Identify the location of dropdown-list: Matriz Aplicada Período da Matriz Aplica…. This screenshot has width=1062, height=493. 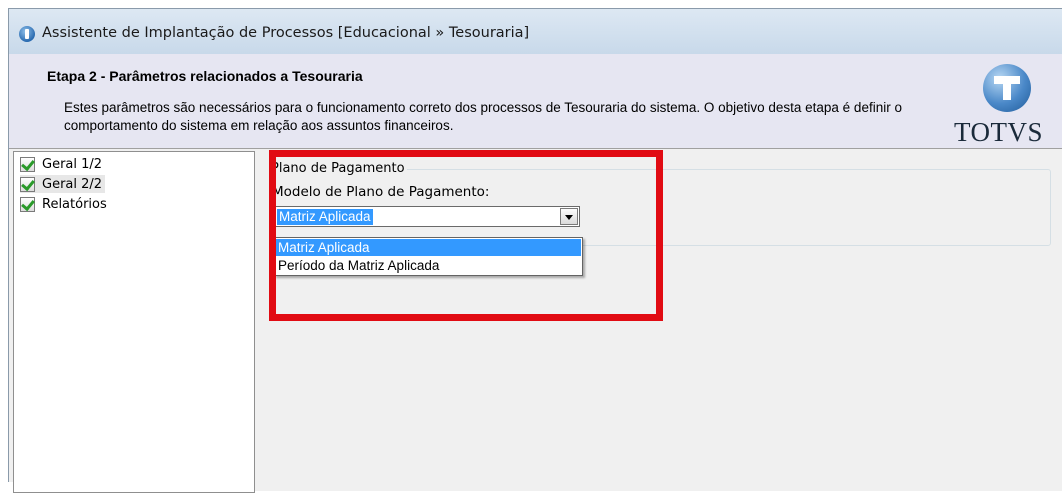
(428, 256).